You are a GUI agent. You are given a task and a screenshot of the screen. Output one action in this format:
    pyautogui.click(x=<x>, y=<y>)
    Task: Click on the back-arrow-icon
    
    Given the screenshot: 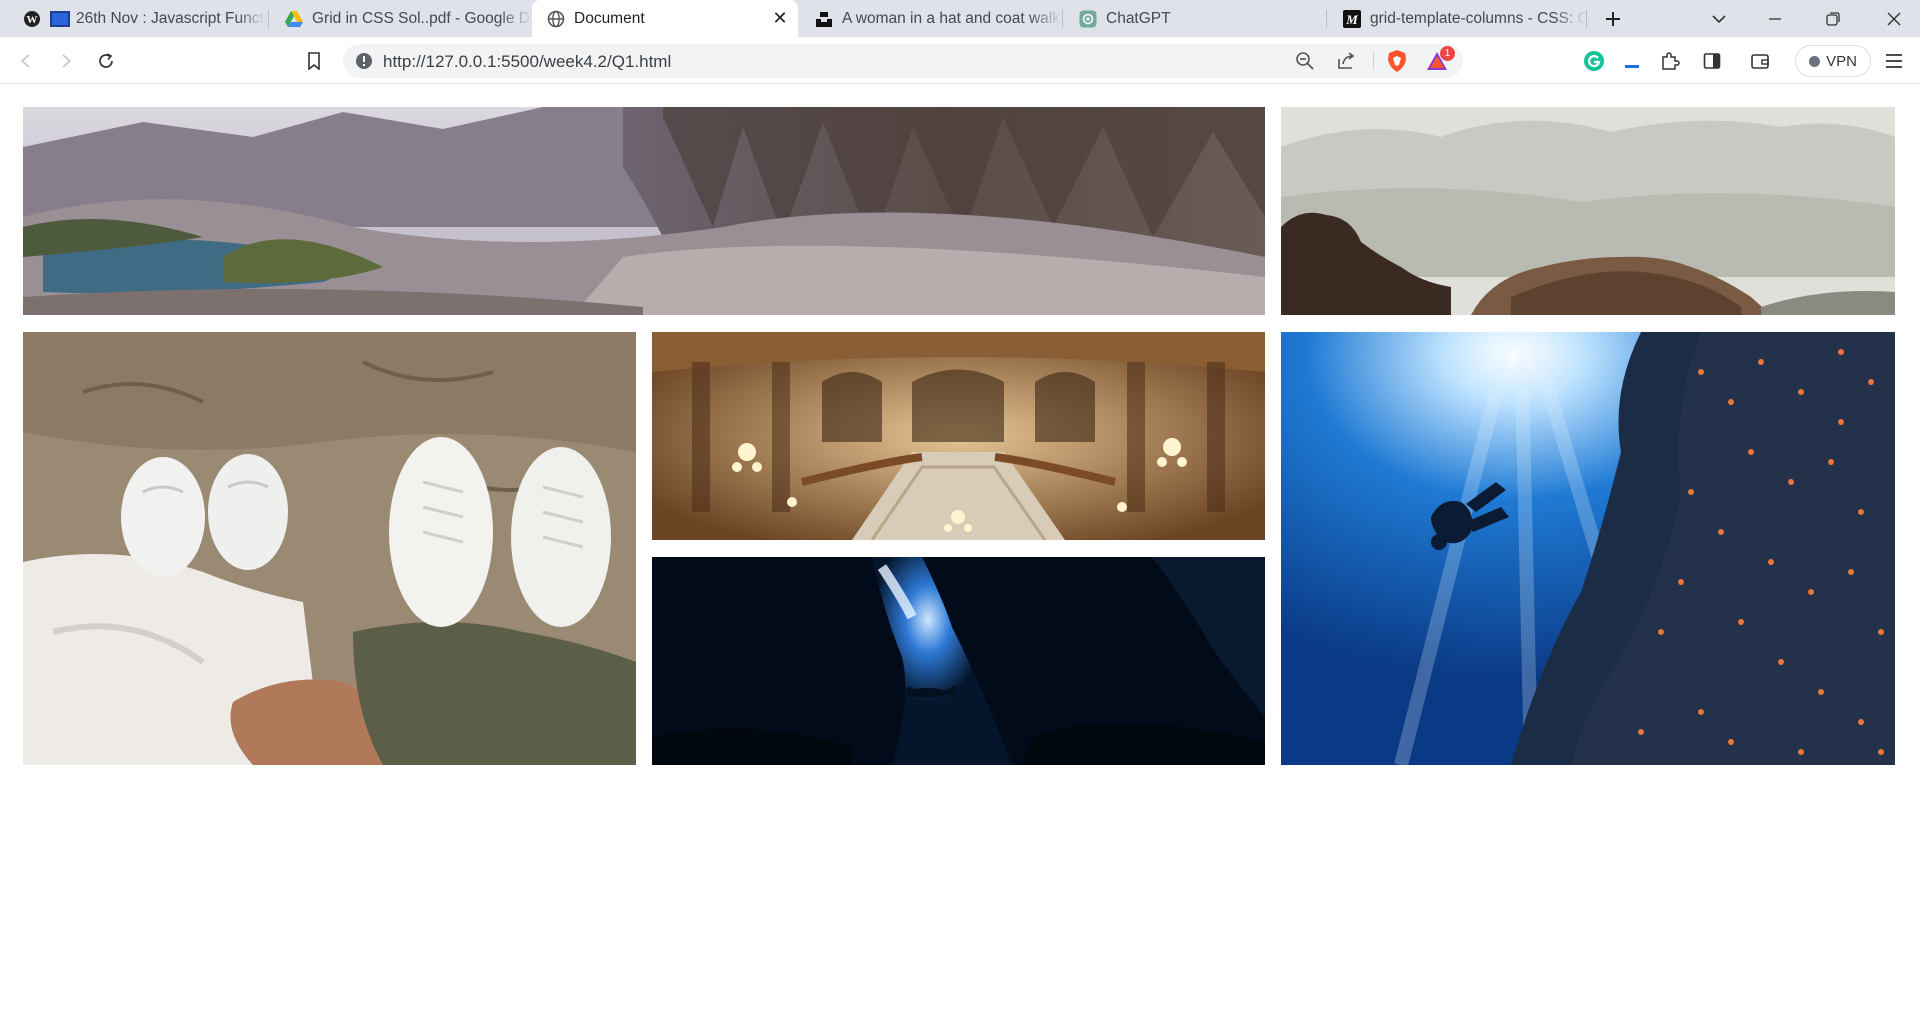 What is the action you would take?
    pyautogui.click(x=25, y=61)
    